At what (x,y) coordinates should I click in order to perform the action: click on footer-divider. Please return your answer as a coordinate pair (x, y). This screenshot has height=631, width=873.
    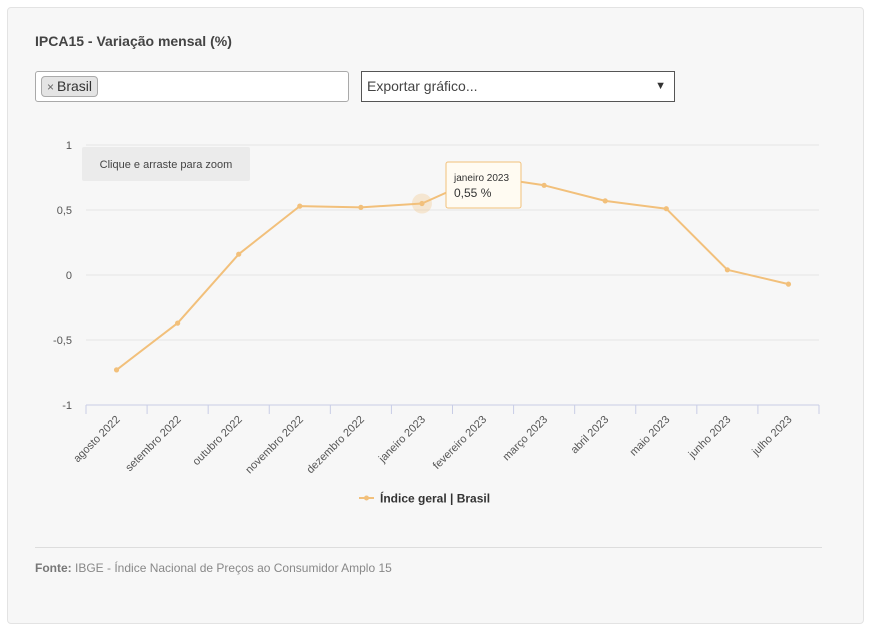
    Looking at the image, I should click on (428, 547).